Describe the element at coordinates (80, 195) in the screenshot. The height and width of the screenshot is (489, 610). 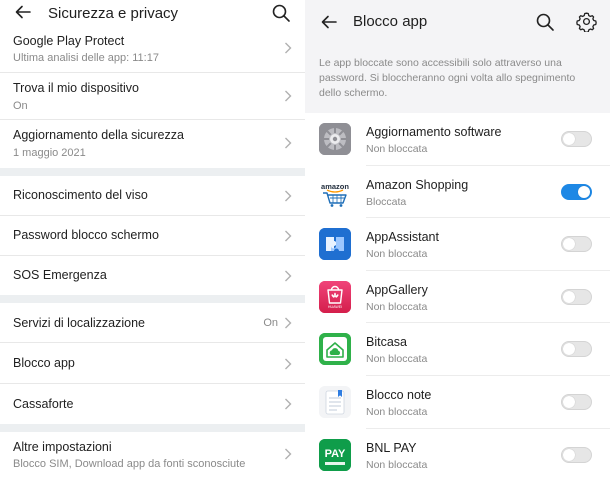
I see `item-title: Riconoscimento del viso` at that location.